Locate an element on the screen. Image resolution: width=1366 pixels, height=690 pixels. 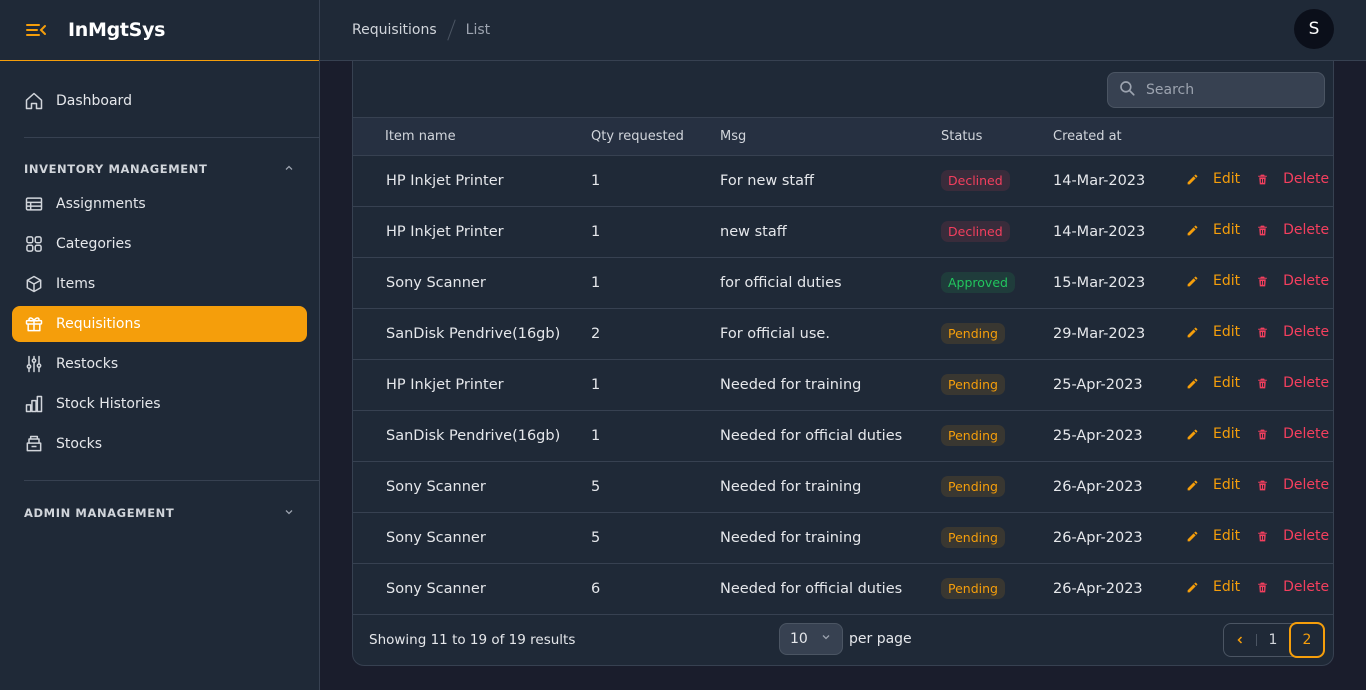
brand-header: InMgtSys is located at coordinates (159, 30).